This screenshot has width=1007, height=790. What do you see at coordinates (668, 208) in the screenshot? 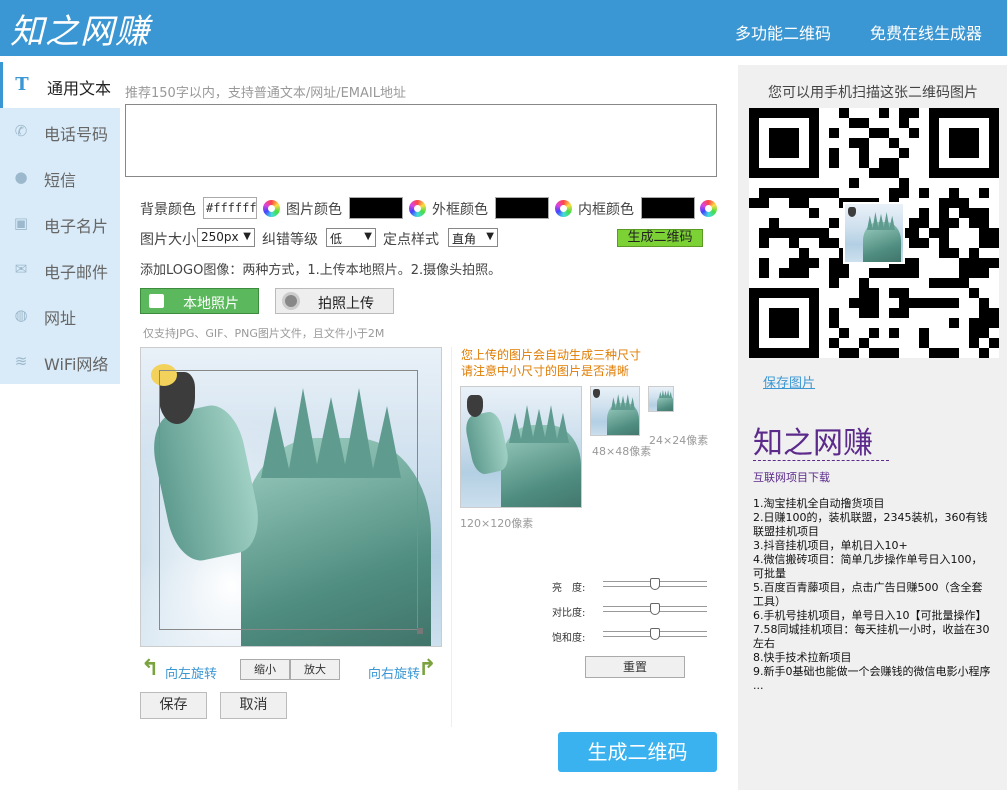
I see `inner-color-input` at bounding box center [668, 208].